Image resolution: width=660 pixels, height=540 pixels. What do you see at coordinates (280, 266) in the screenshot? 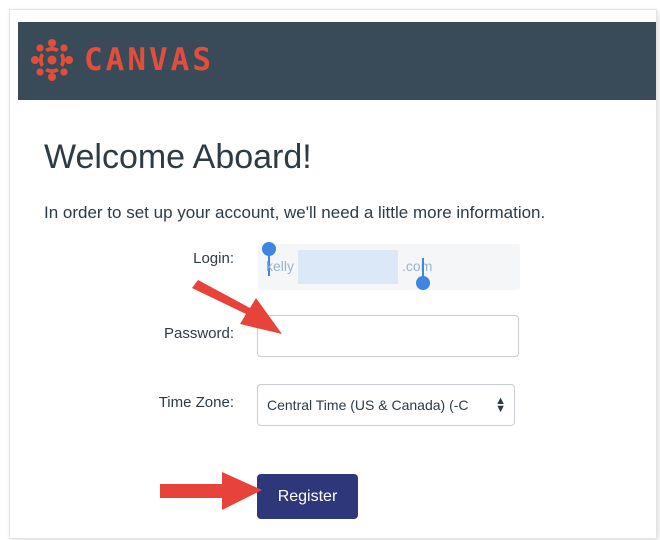
I see `login-value-prefix: kelly` at bounding box center [280, 266].